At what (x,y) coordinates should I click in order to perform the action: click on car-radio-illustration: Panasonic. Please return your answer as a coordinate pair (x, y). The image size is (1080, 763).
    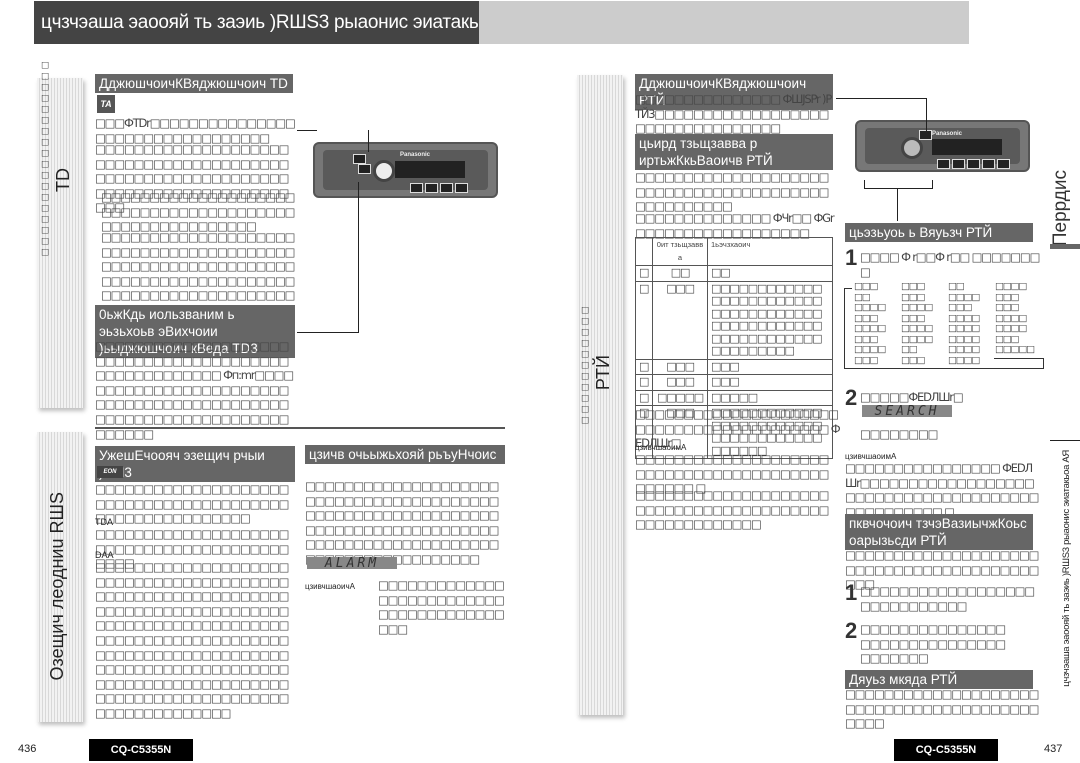
    Looking at the image, I should click on (405, 170).